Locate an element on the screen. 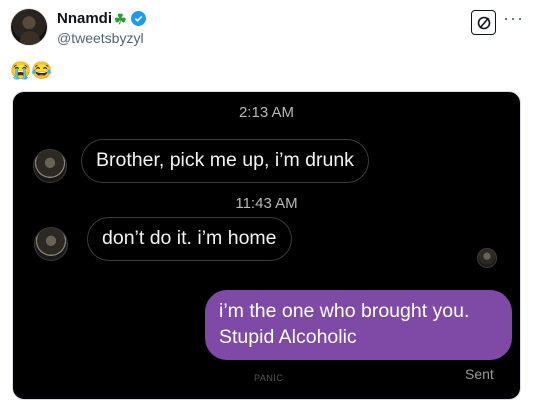  outgoing-message-line: i’m the one who brought you. is located at coordinates (344, 311).